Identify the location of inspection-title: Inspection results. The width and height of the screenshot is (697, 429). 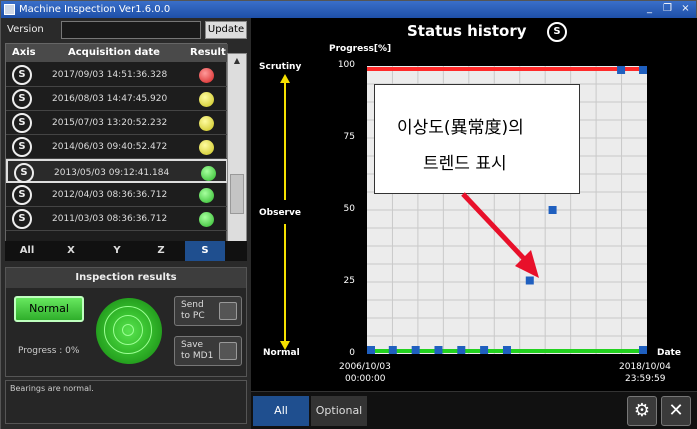
(126, 278).